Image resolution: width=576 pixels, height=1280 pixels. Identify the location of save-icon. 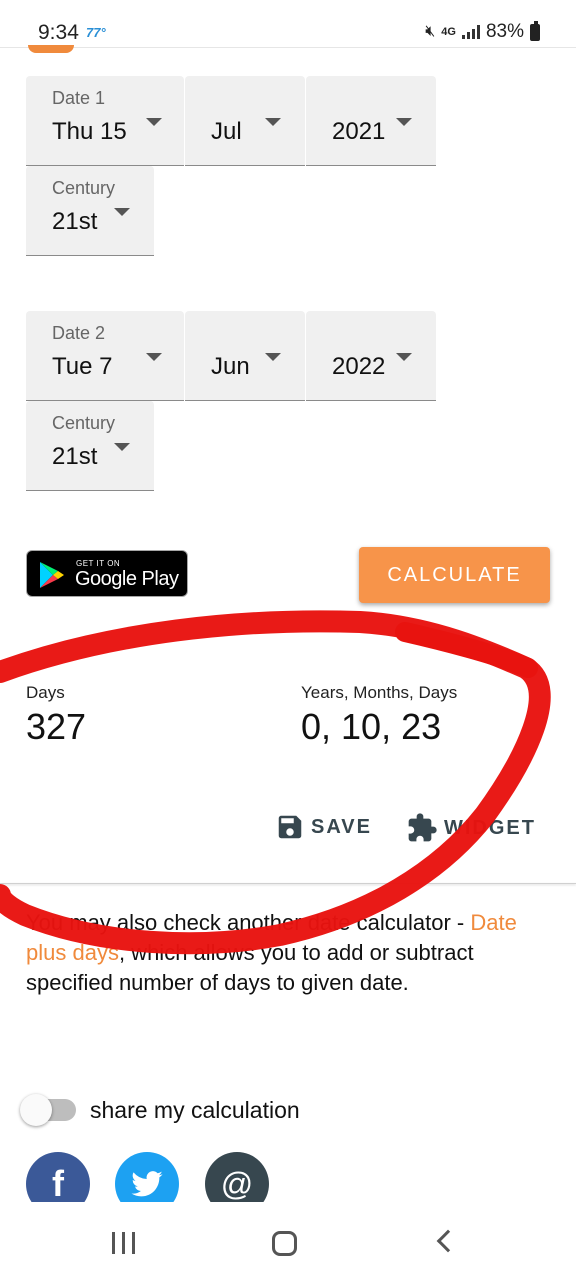
(290, 827).